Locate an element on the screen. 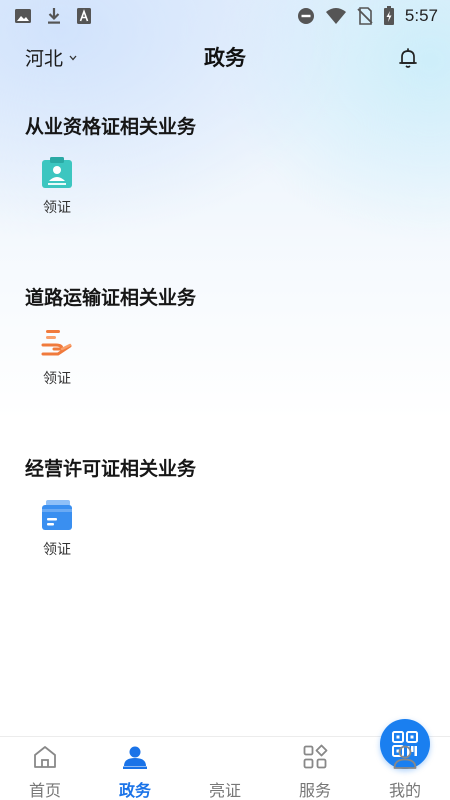 This screenshot has height=800, width=450. status-right-icons: 5:57 is located at coordinates (367, 16).